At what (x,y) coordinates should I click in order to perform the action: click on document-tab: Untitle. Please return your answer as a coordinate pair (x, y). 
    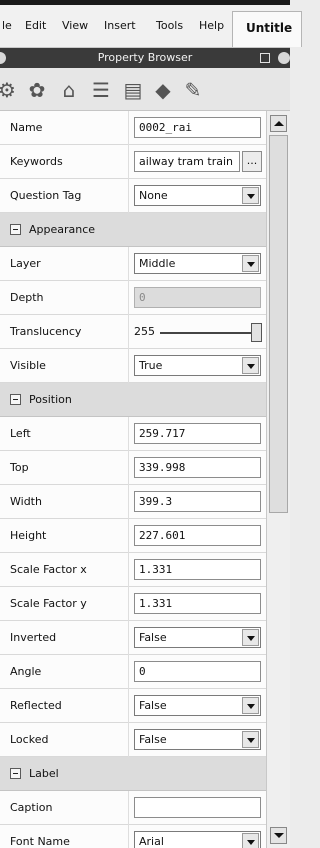
    Looking at the image, I should click on (267, 29).